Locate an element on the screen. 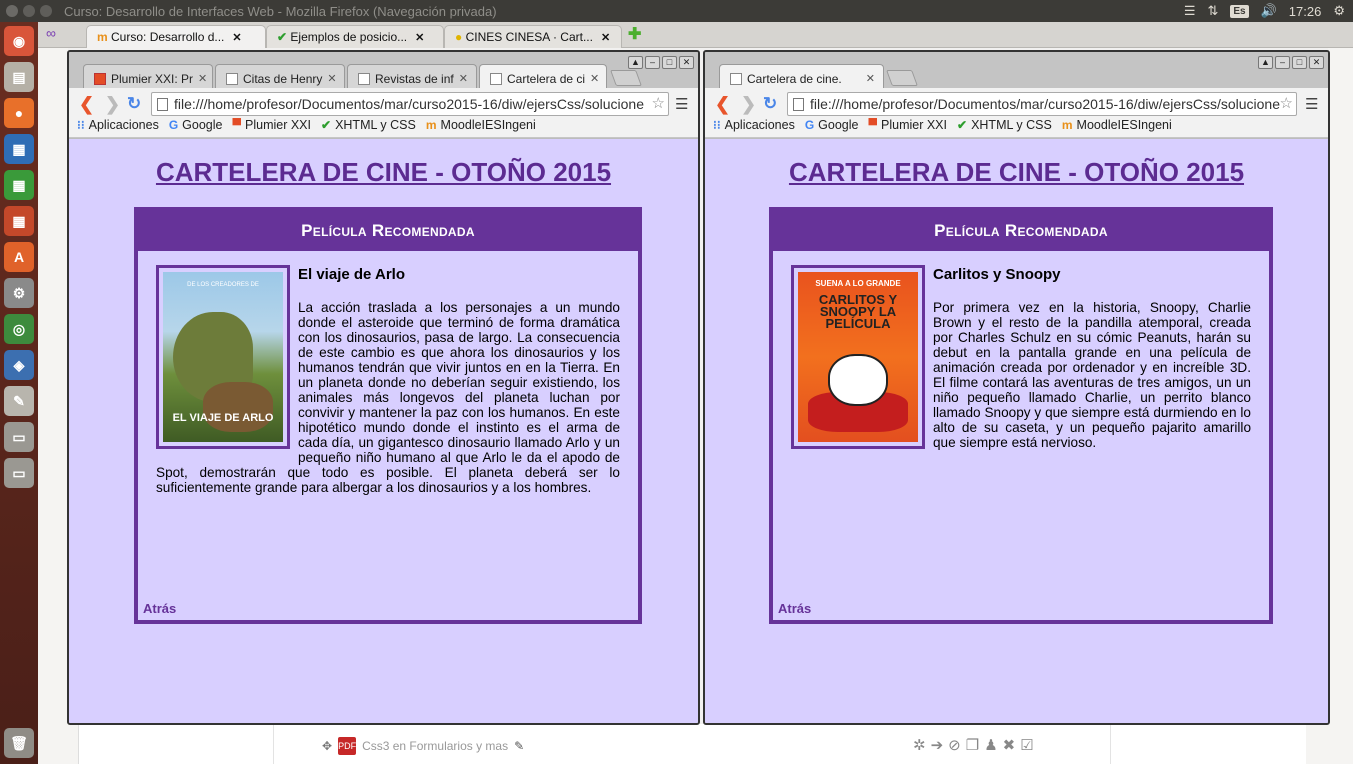  drive-icon: ▭ is located at coordinates (19, 437).